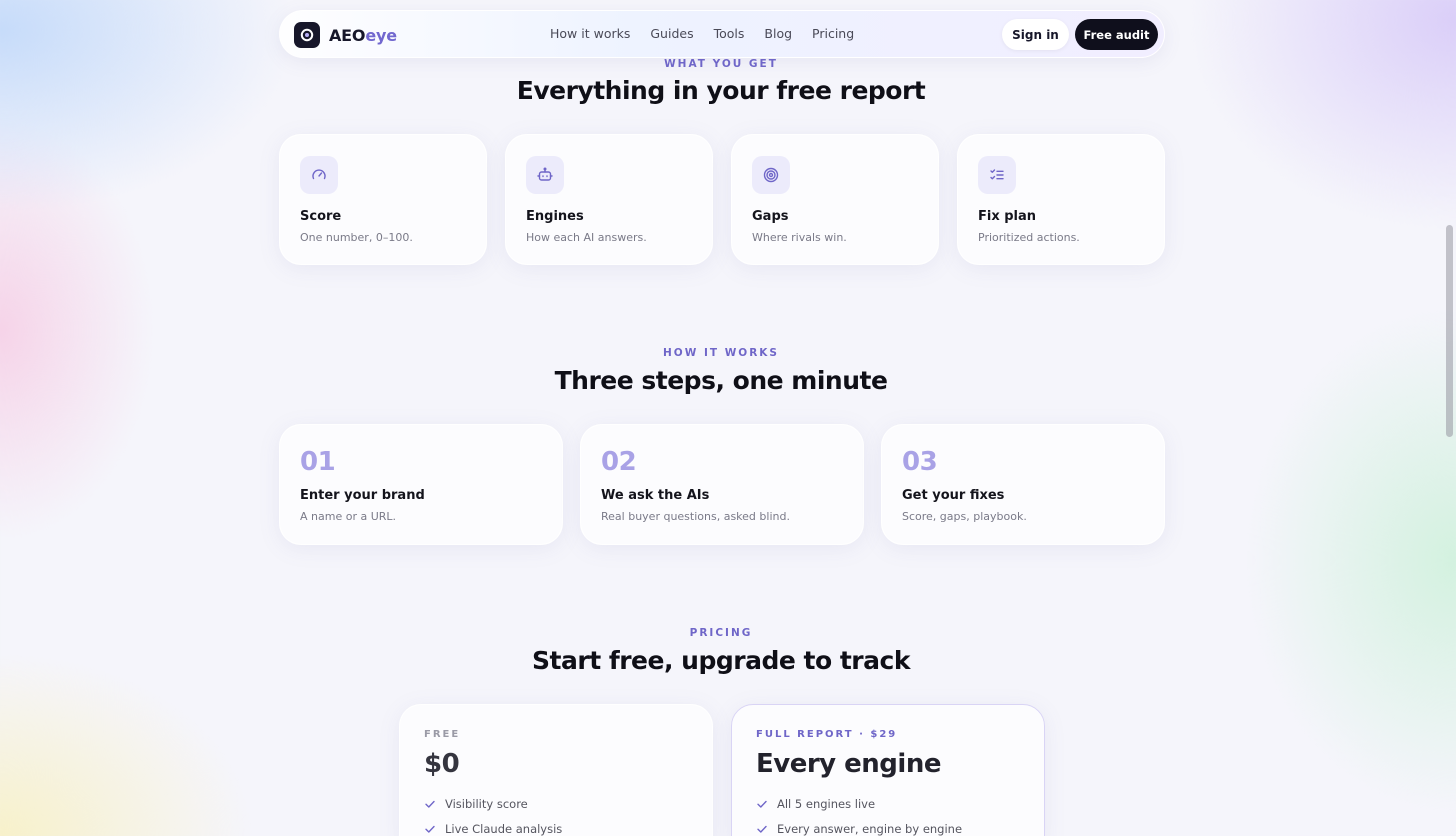  Describe the element at coordinates (555, 216) in the screenshot. I see `feature-title: Engines` at that location.